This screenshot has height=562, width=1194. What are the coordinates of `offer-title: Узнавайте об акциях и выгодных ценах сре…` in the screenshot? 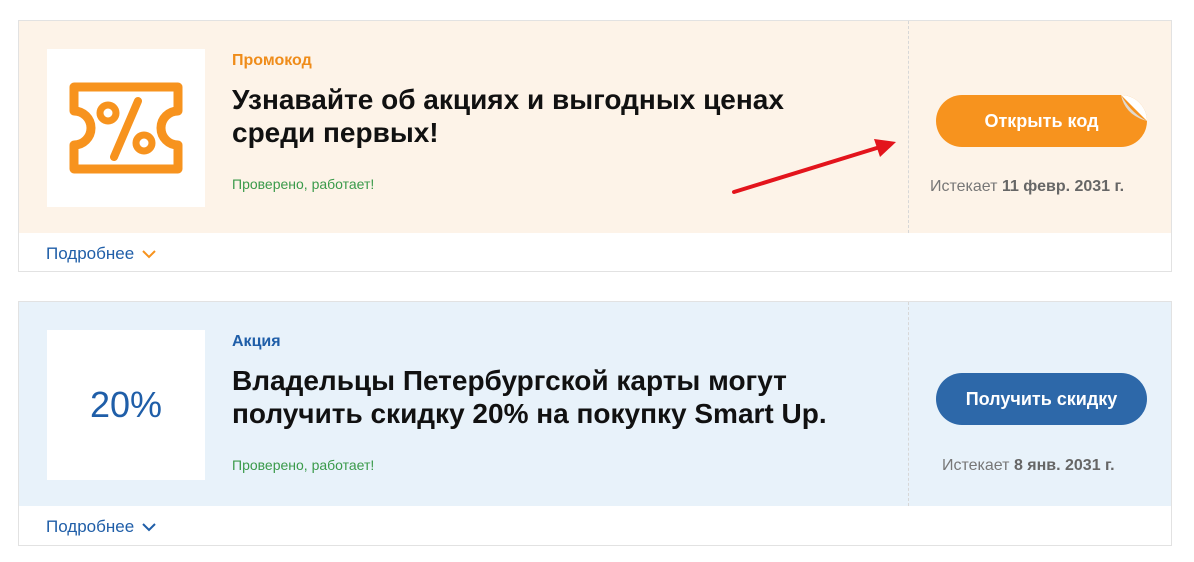 It's located at (508, 116).